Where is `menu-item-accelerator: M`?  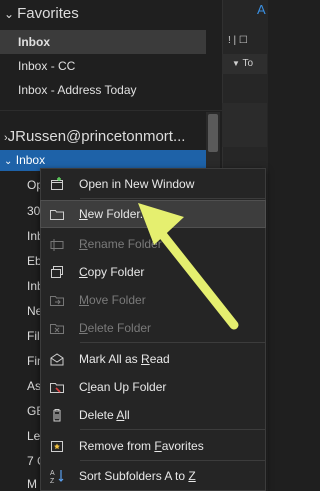
menu-item-accelerator: M is located at coordinates (84, 300).